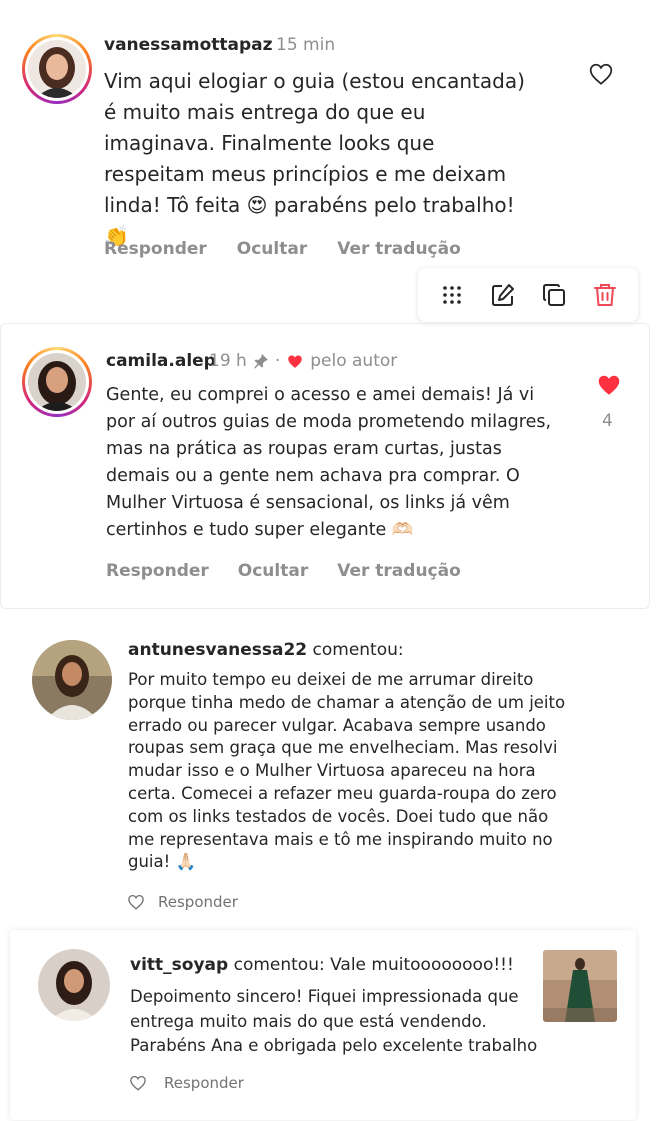 The height and width of the screenshot is (1121, 660). What do you see at coordinates (373, 965) in the screenshot?
I see `commented-label: comentou: Vale muitoooooooo!!!` at bounding box center [373, 965].